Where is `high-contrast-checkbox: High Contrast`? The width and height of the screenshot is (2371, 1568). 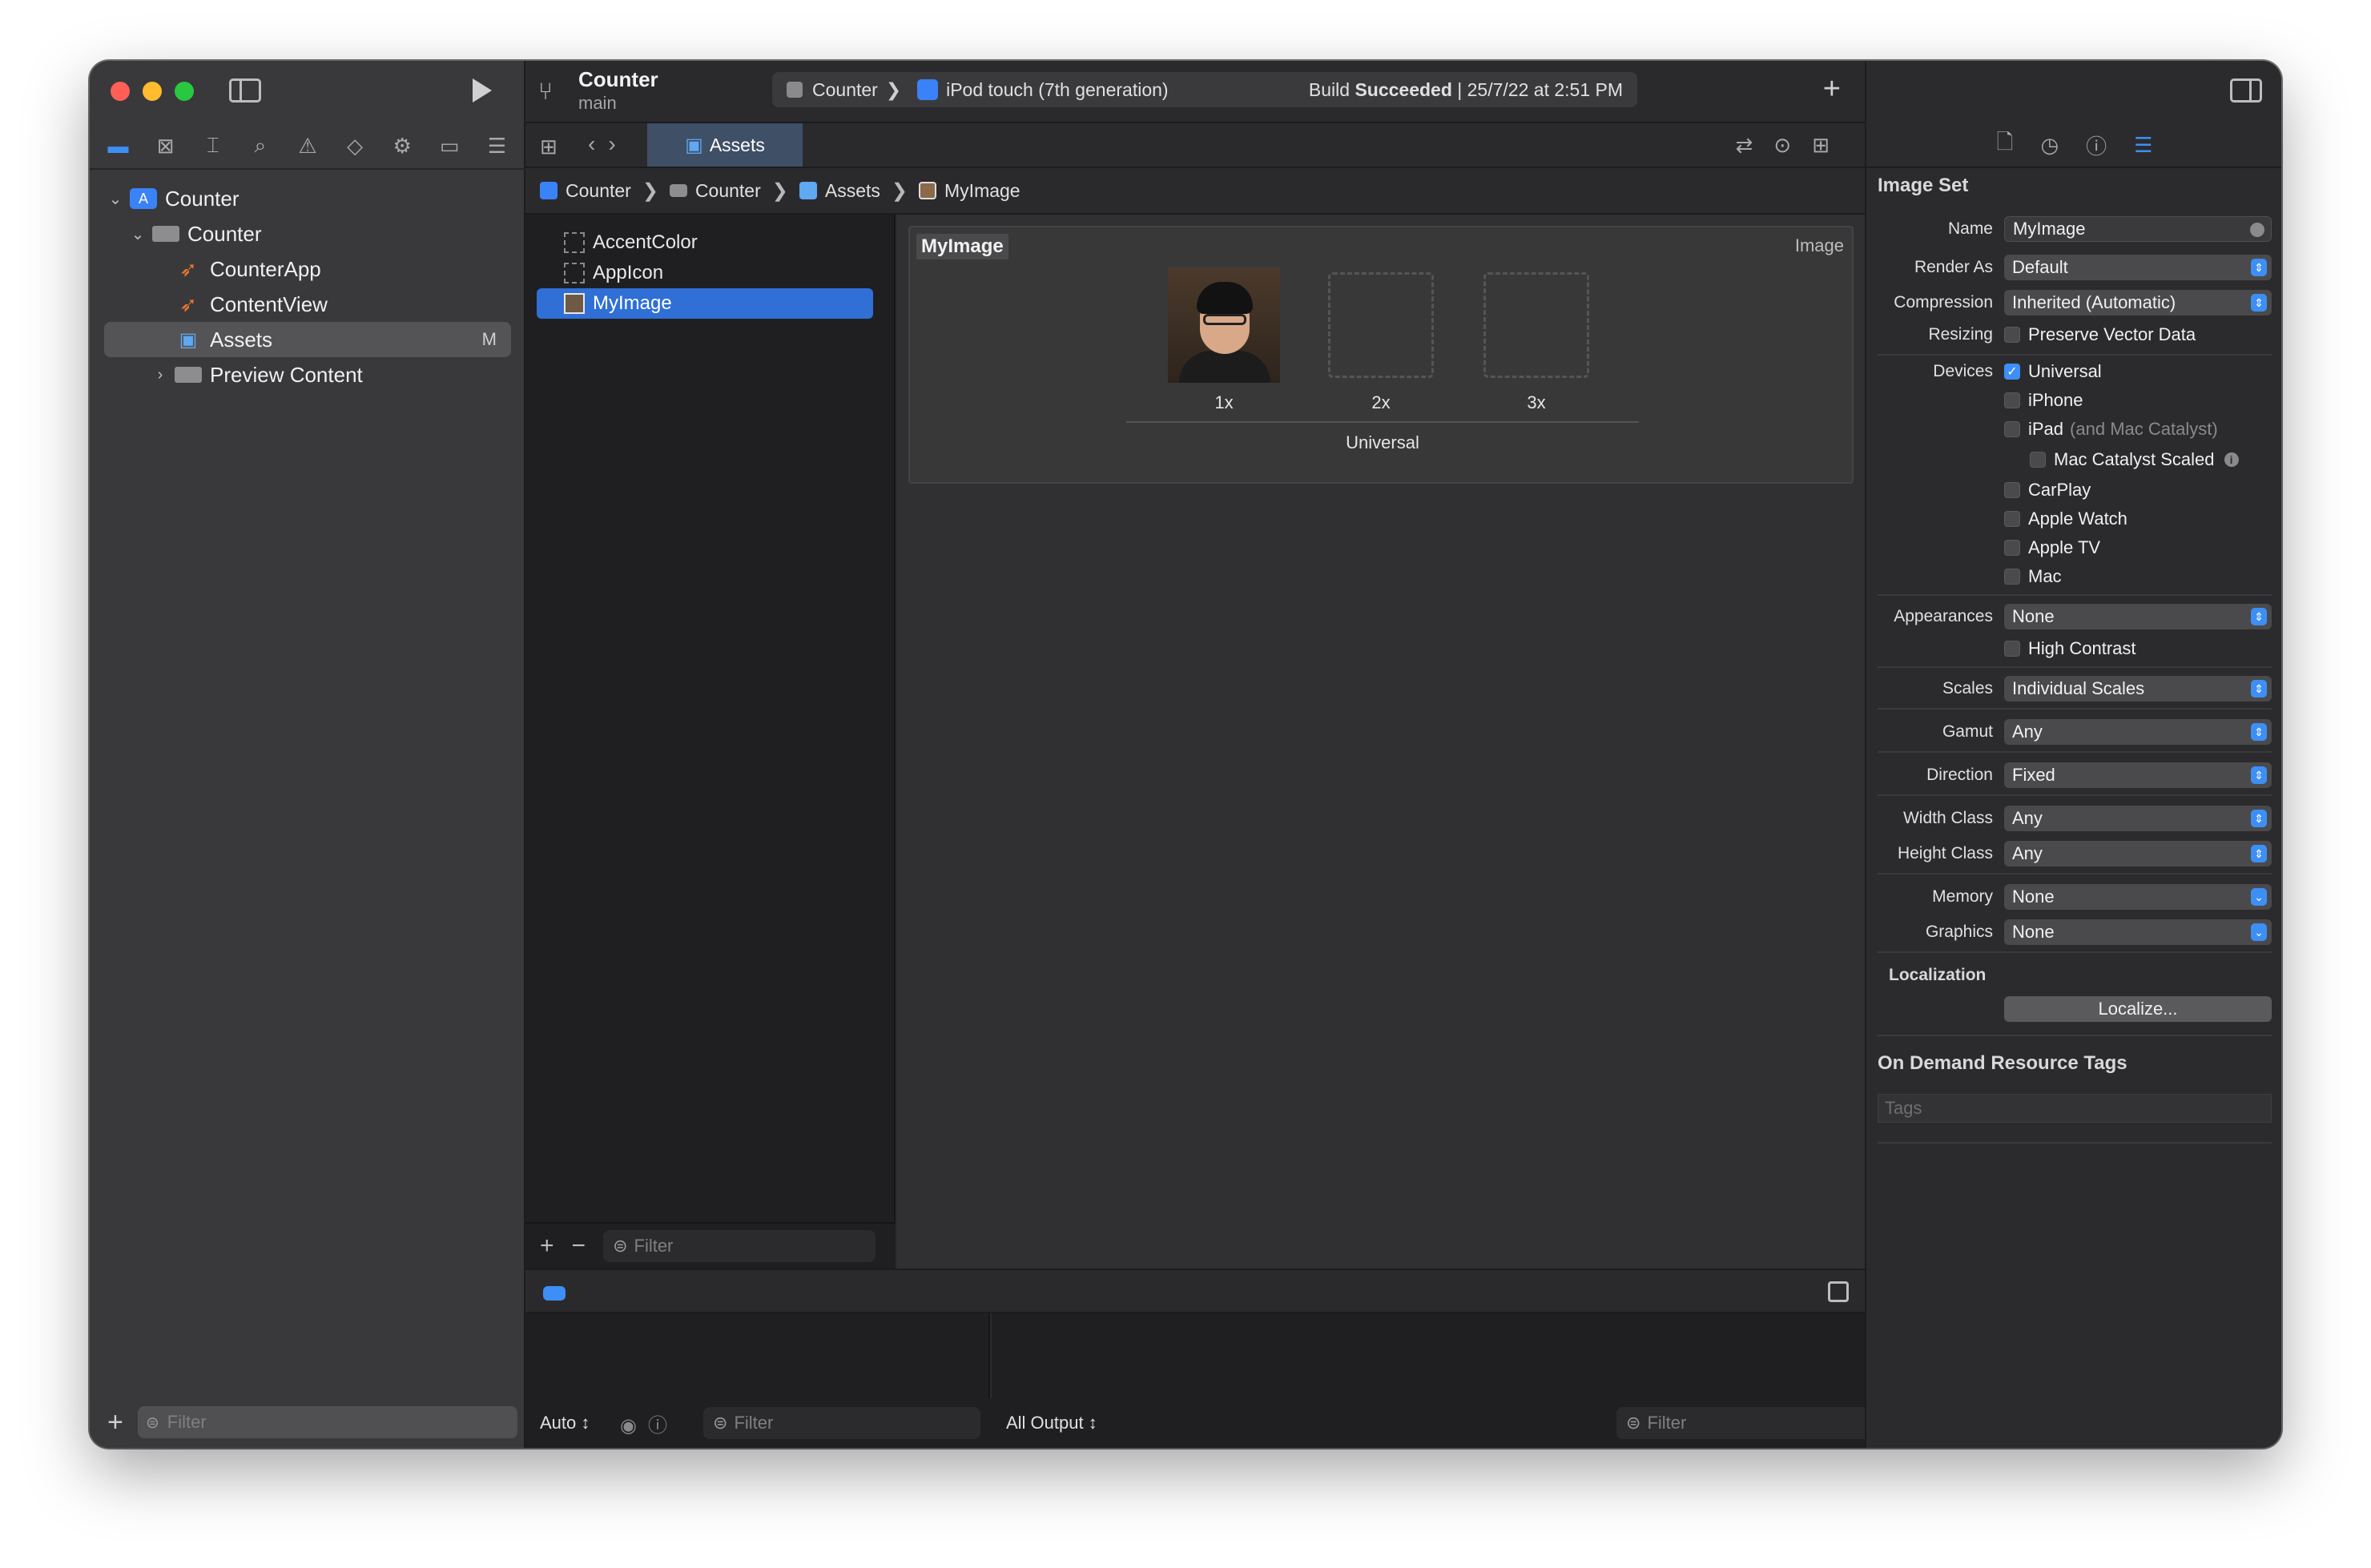
high-contrast-checkbox: High Contrast is located at coordinates (2070, 649).